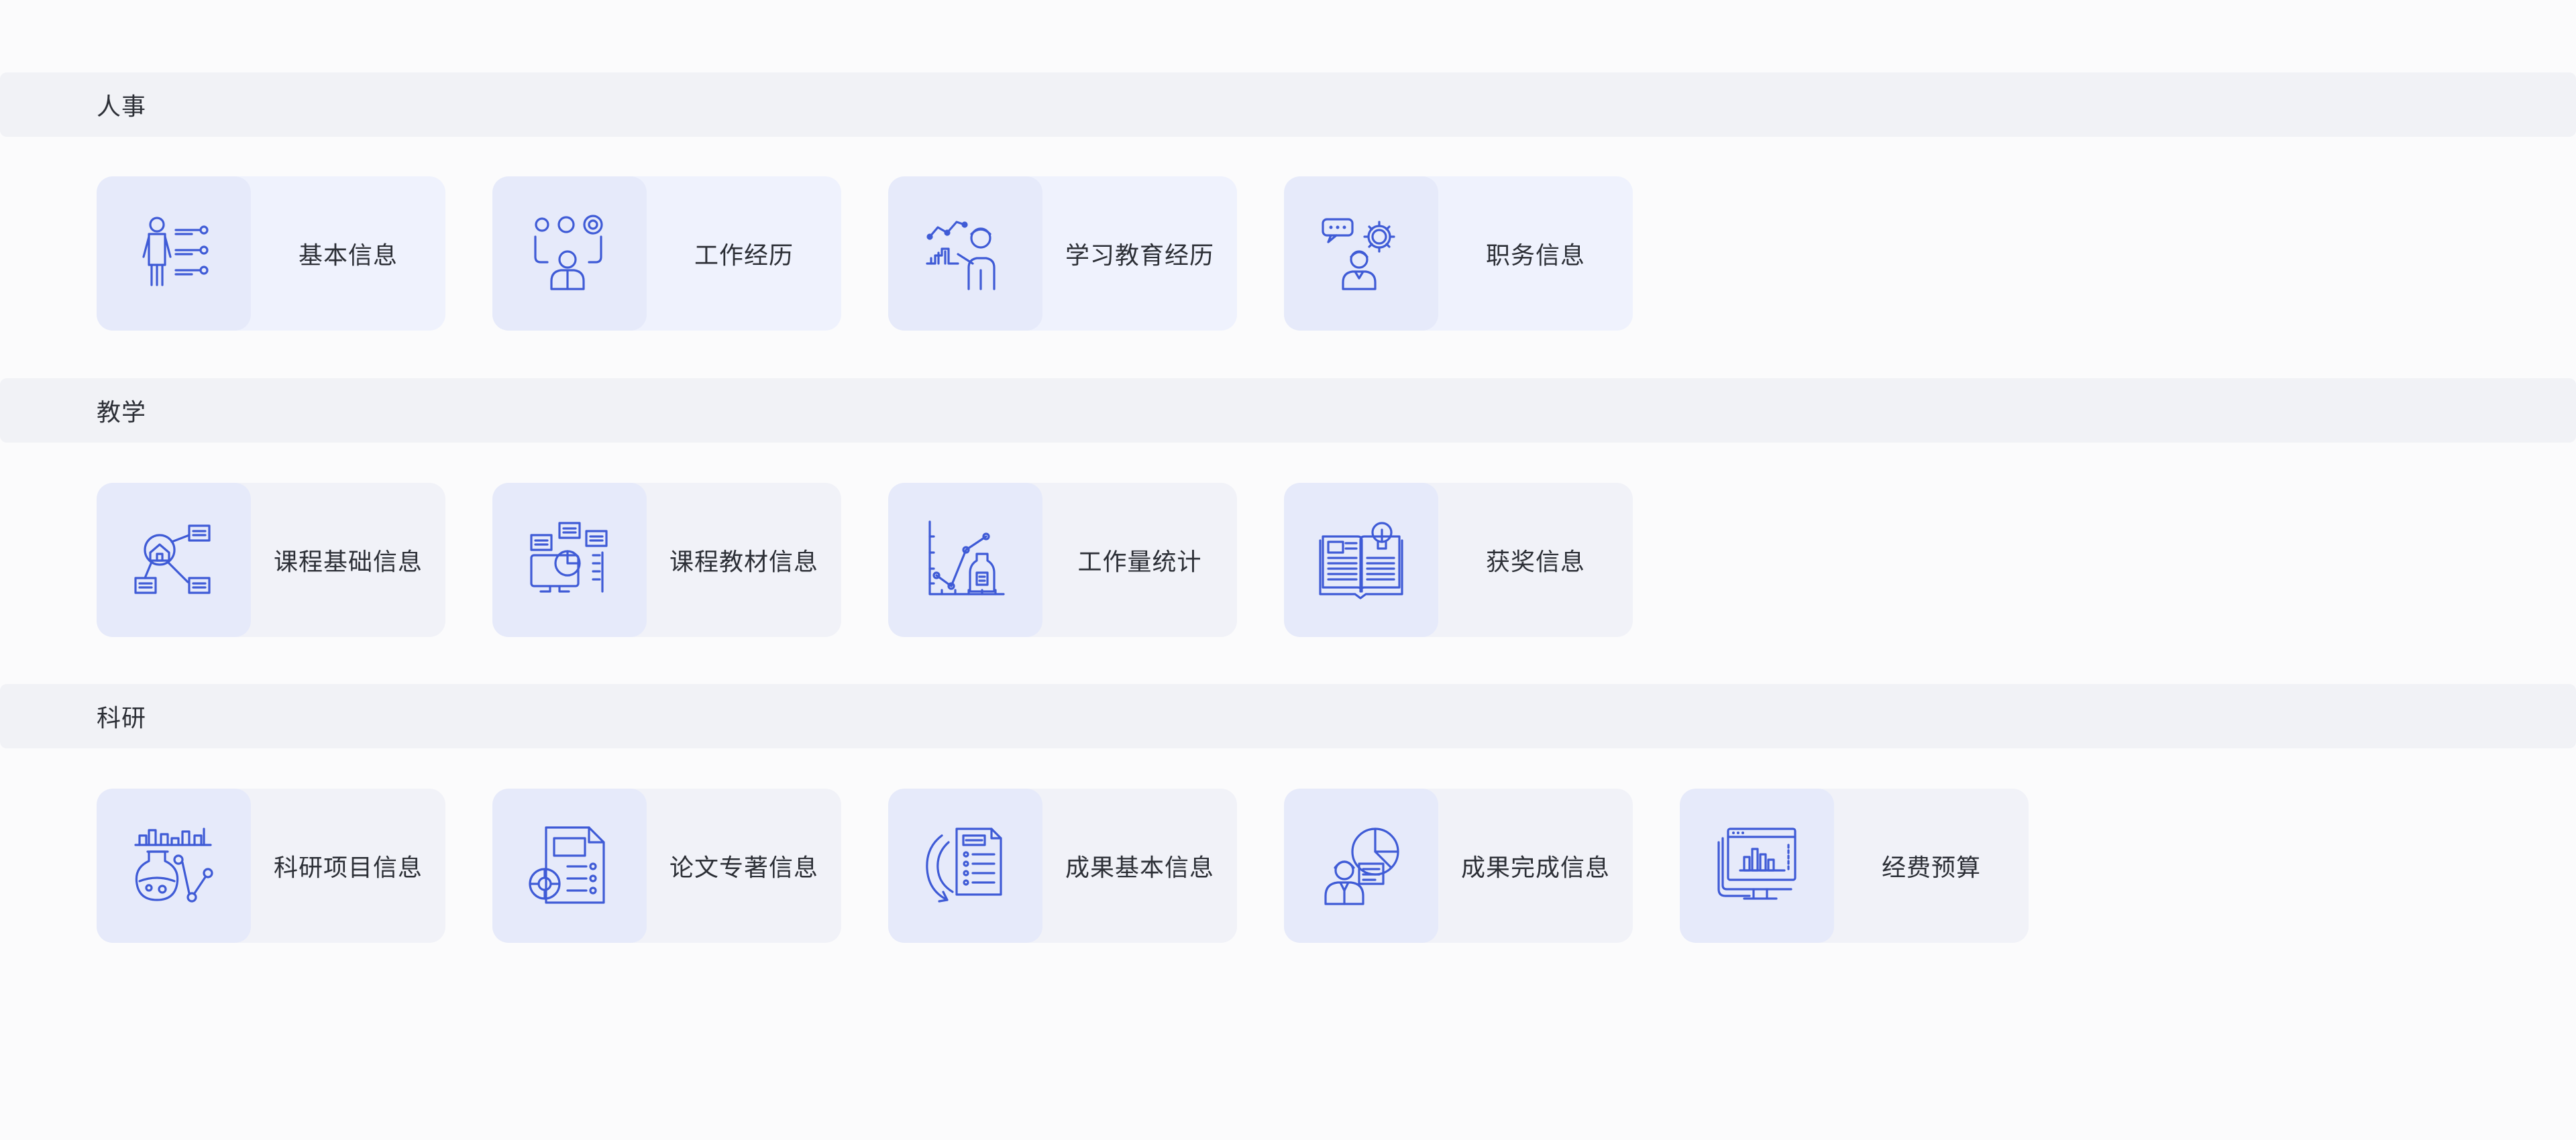  I want to click on card-research-project-info: 科研项目信息, so click(271, 866).